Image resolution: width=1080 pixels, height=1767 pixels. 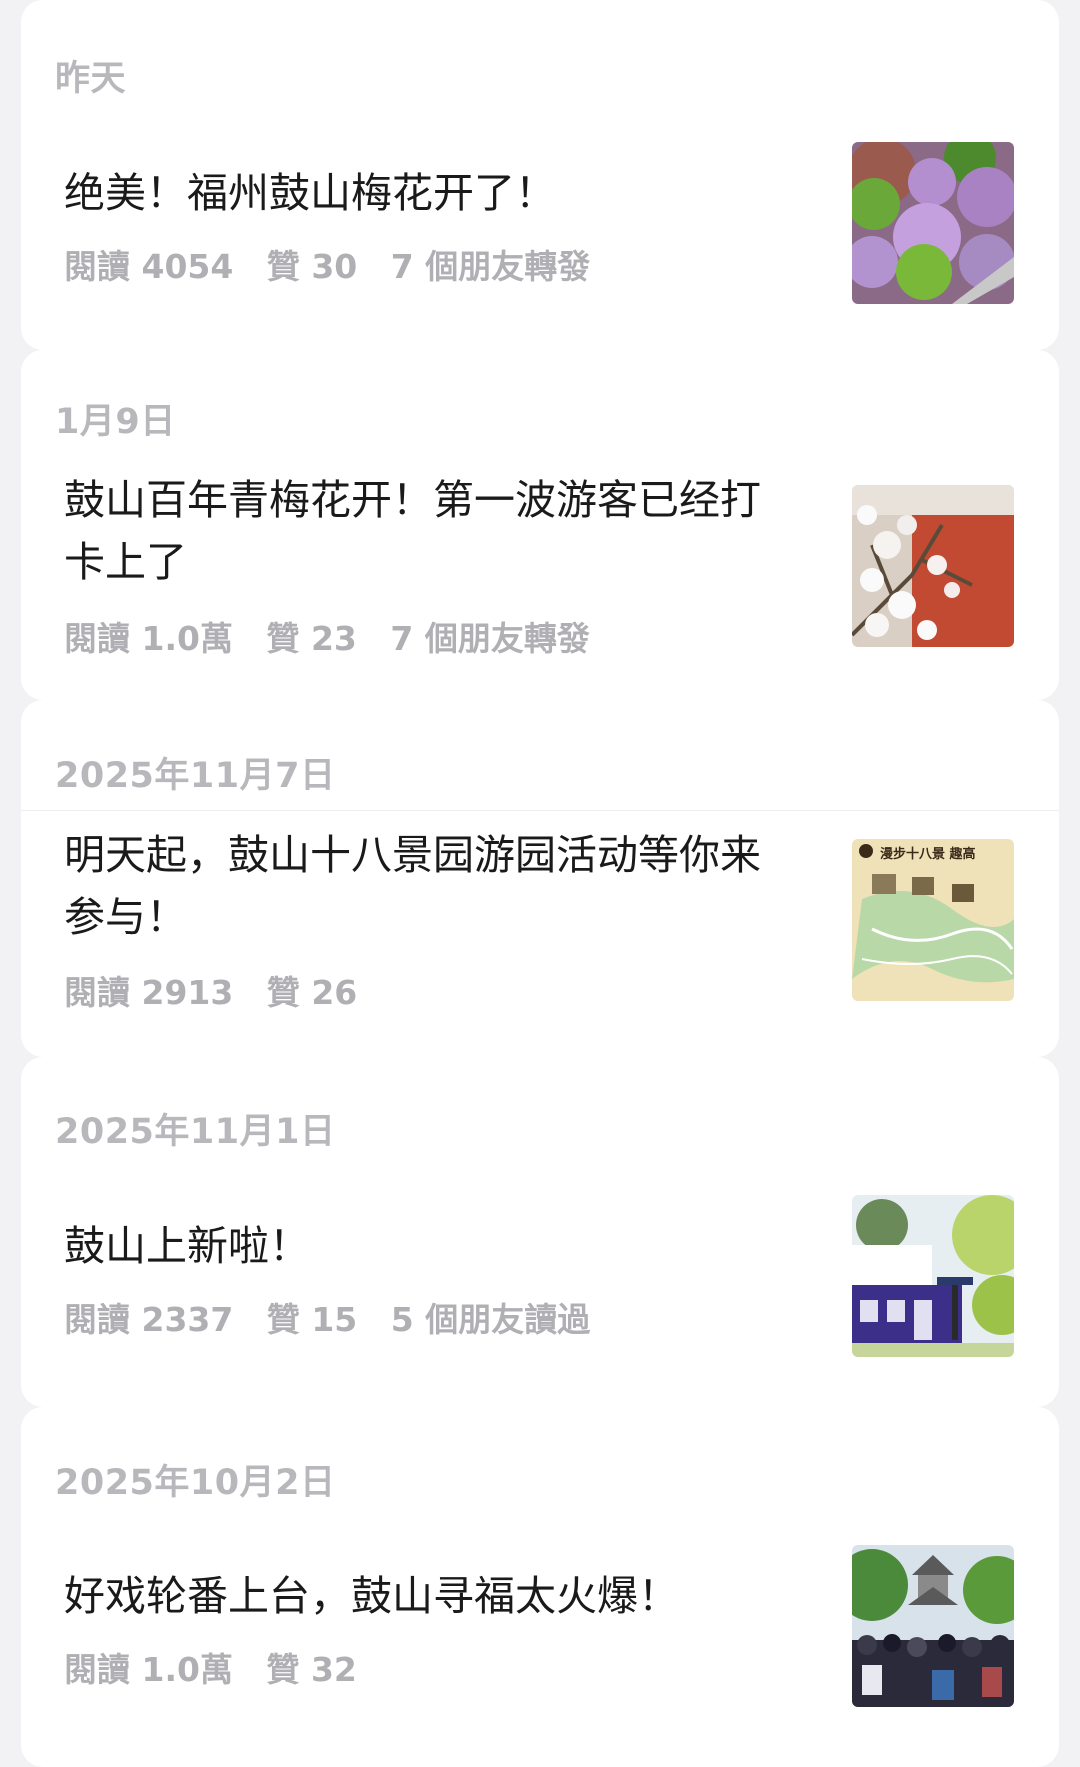 I want to click on plum-blossom-aerial-thumbnail, so click(x=933, y=223).